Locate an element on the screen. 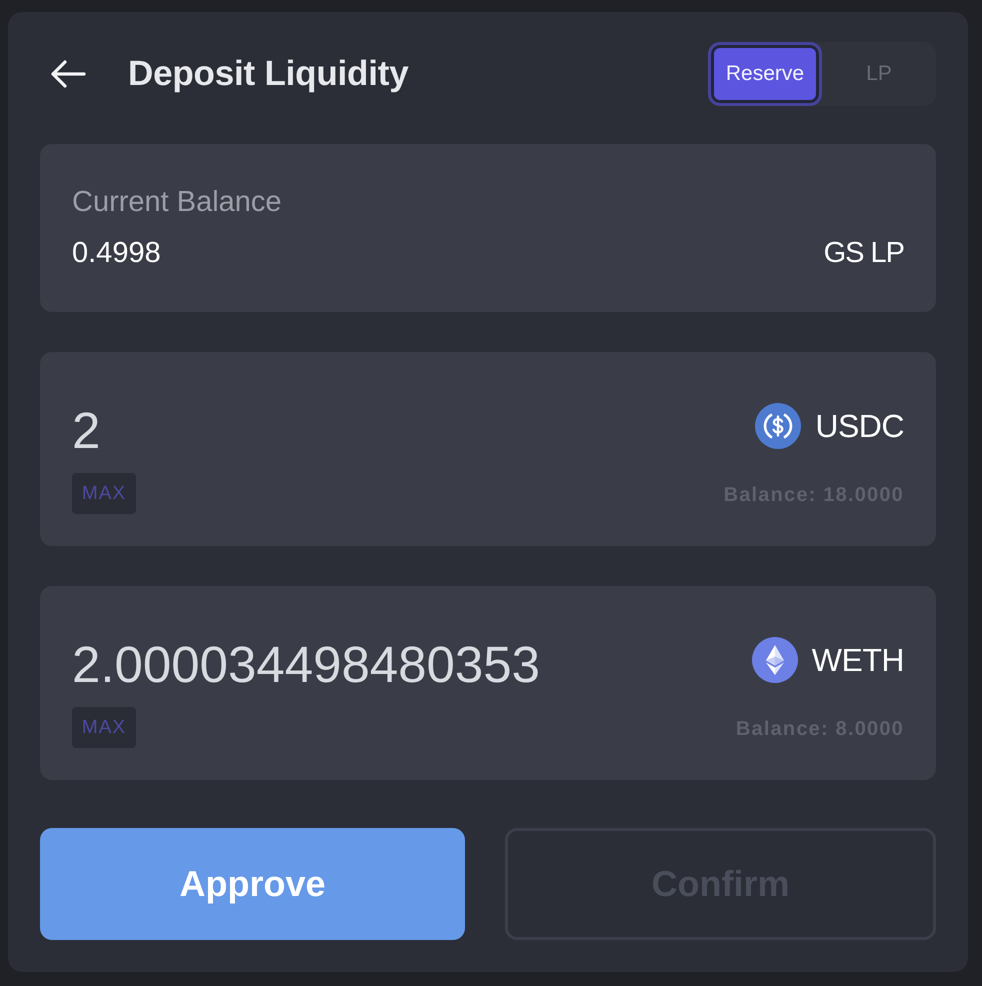 The height and width of the screenshot is (986, 982). mode-tab: Reserve is located at coordinates (765, 74).